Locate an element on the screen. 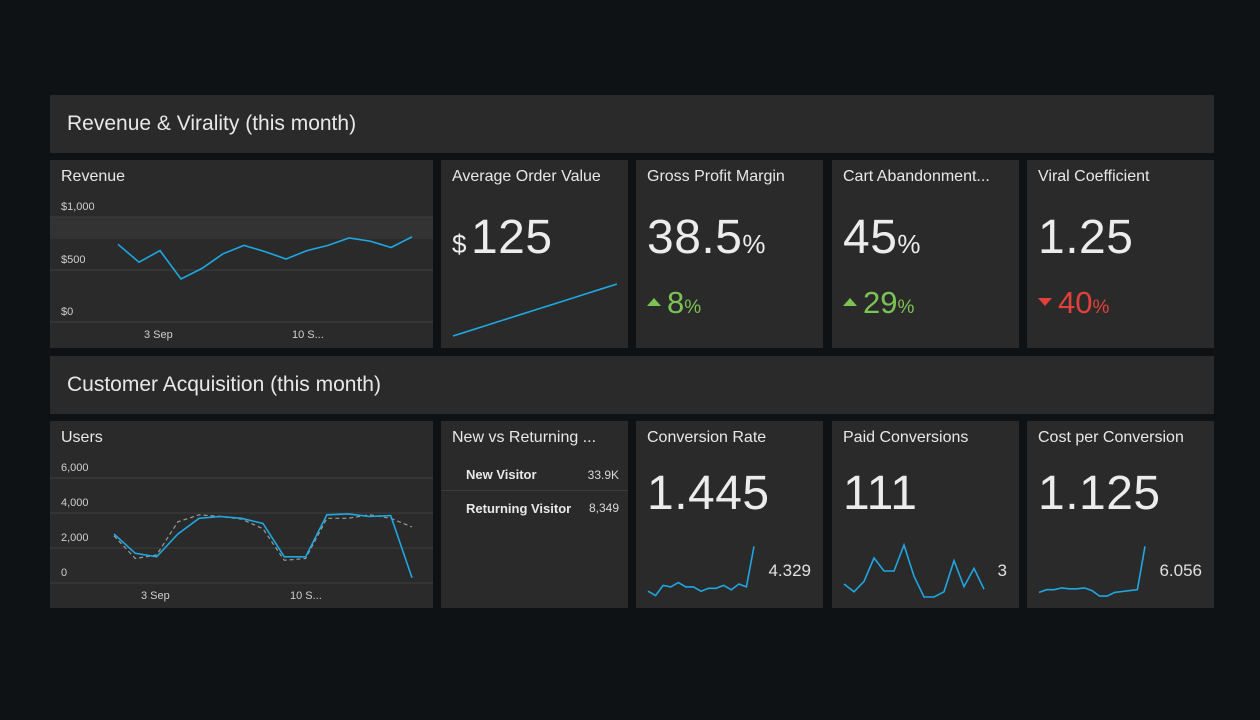 The height and width of the screenshot is (720, 1260). value-number: 45 is located at coordinates (870, 237).